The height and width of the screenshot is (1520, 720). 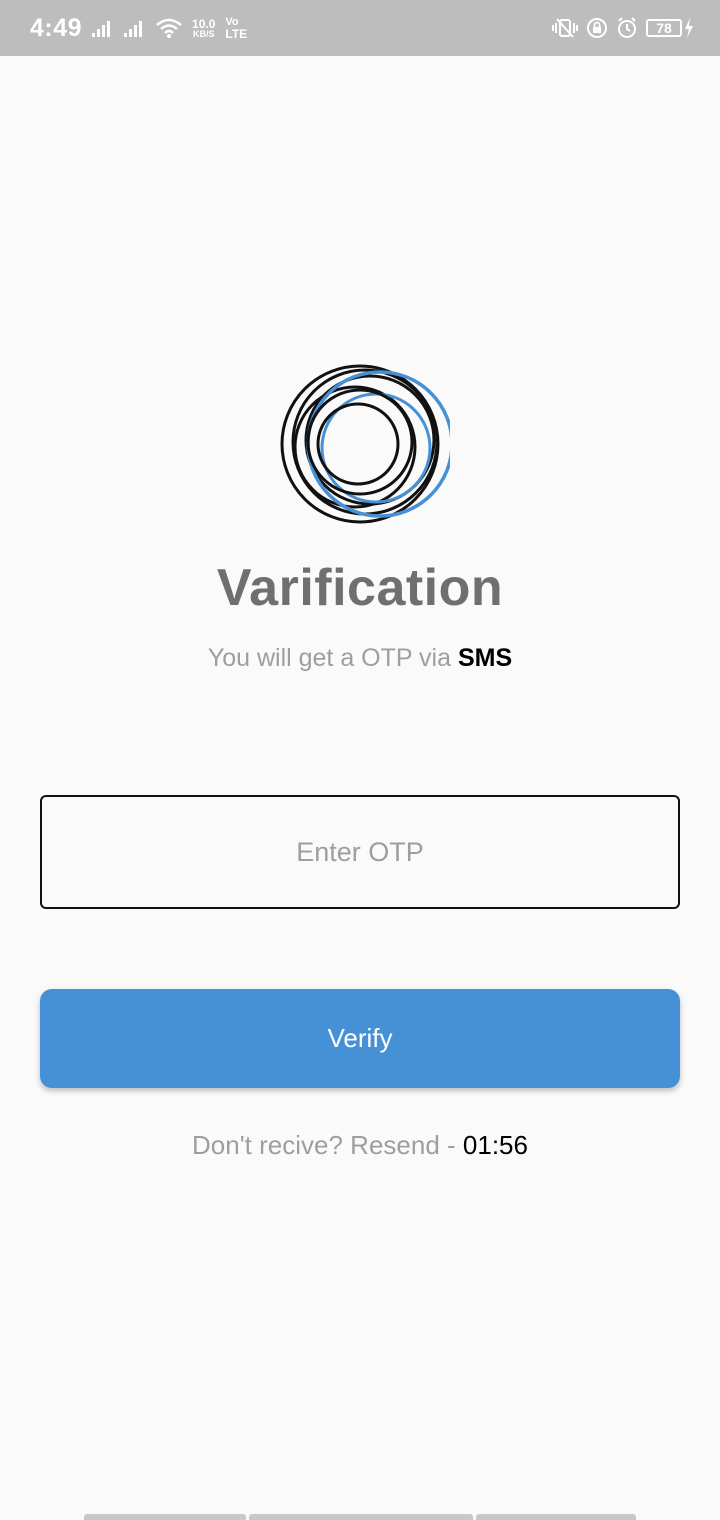 What do you see at coordinates (203, 33) in the screenshot?
I see `network-speed-unit: KB/S` at bounding box center [203, 33].